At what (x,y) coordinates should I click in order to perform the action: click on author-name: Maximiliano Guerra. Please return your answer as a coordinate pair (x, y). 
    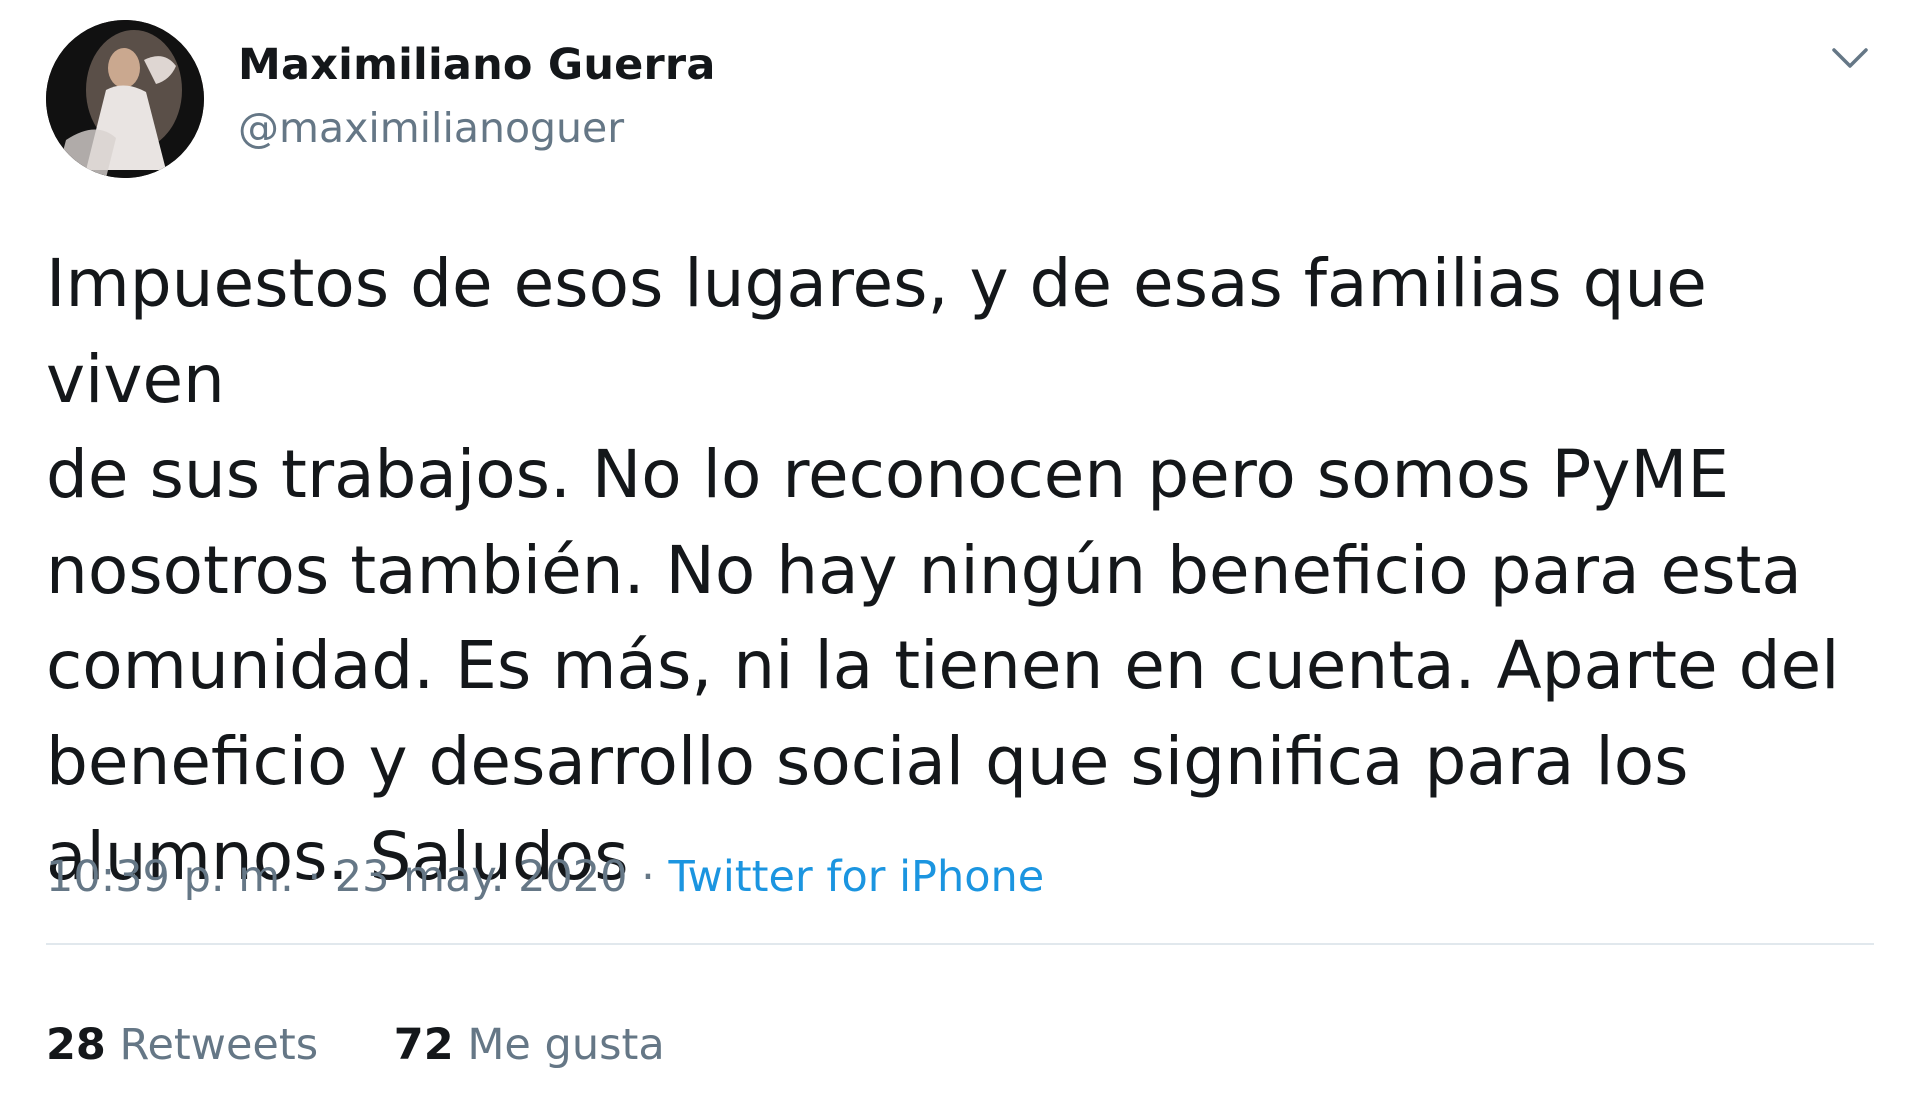
    Looking at the image, I should click on (477, 65).